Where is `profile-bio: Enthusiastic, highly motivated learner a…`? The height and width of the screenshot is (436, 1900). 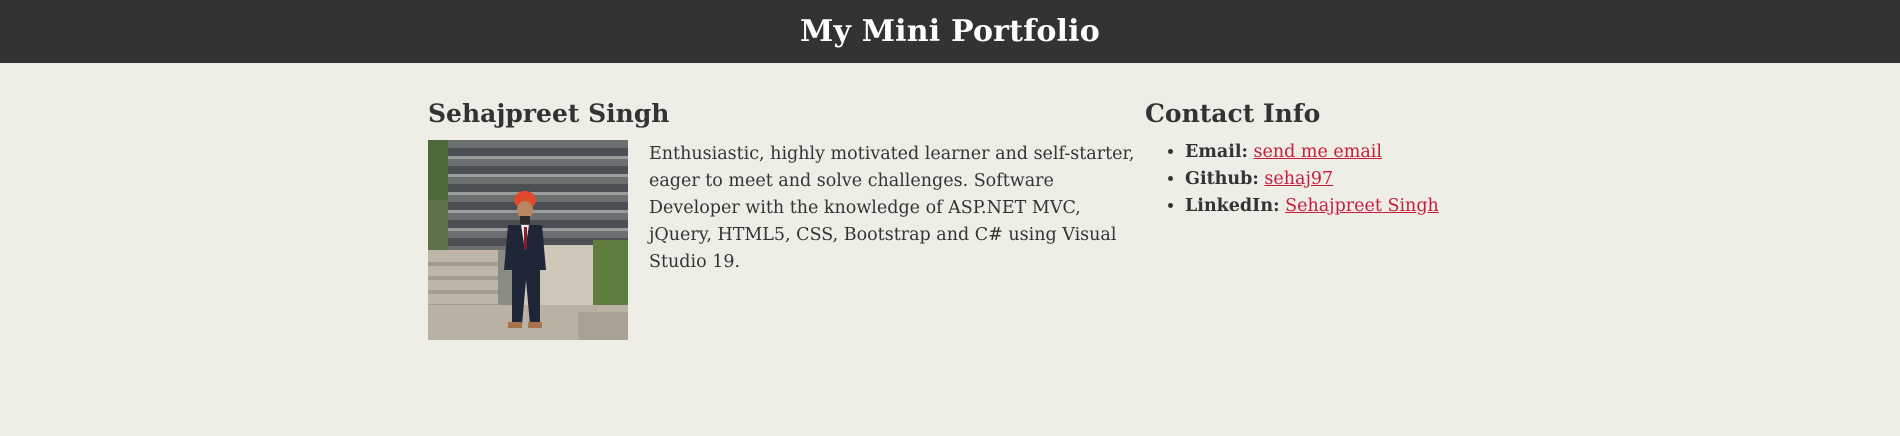 profile-bio: Enthusiastic, highly motivated learner a… is located at coordinates (892, 208).